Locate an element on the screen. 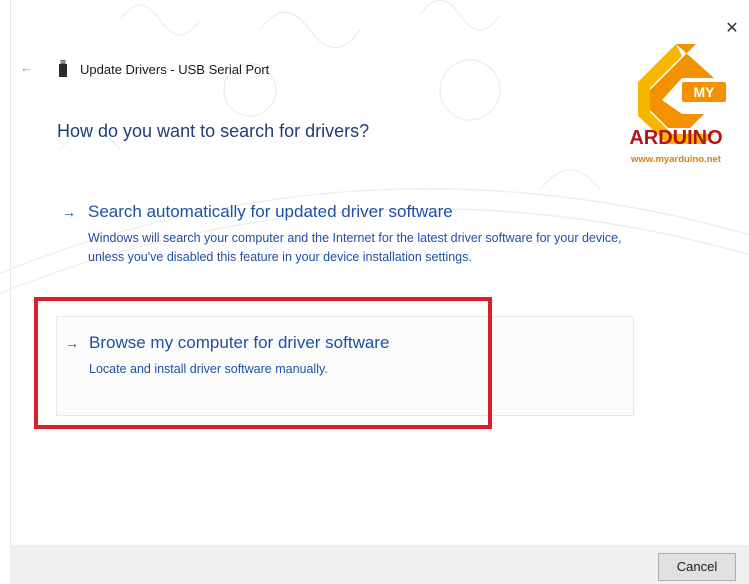  dialog-left-border is located at coordinates (10, 272).